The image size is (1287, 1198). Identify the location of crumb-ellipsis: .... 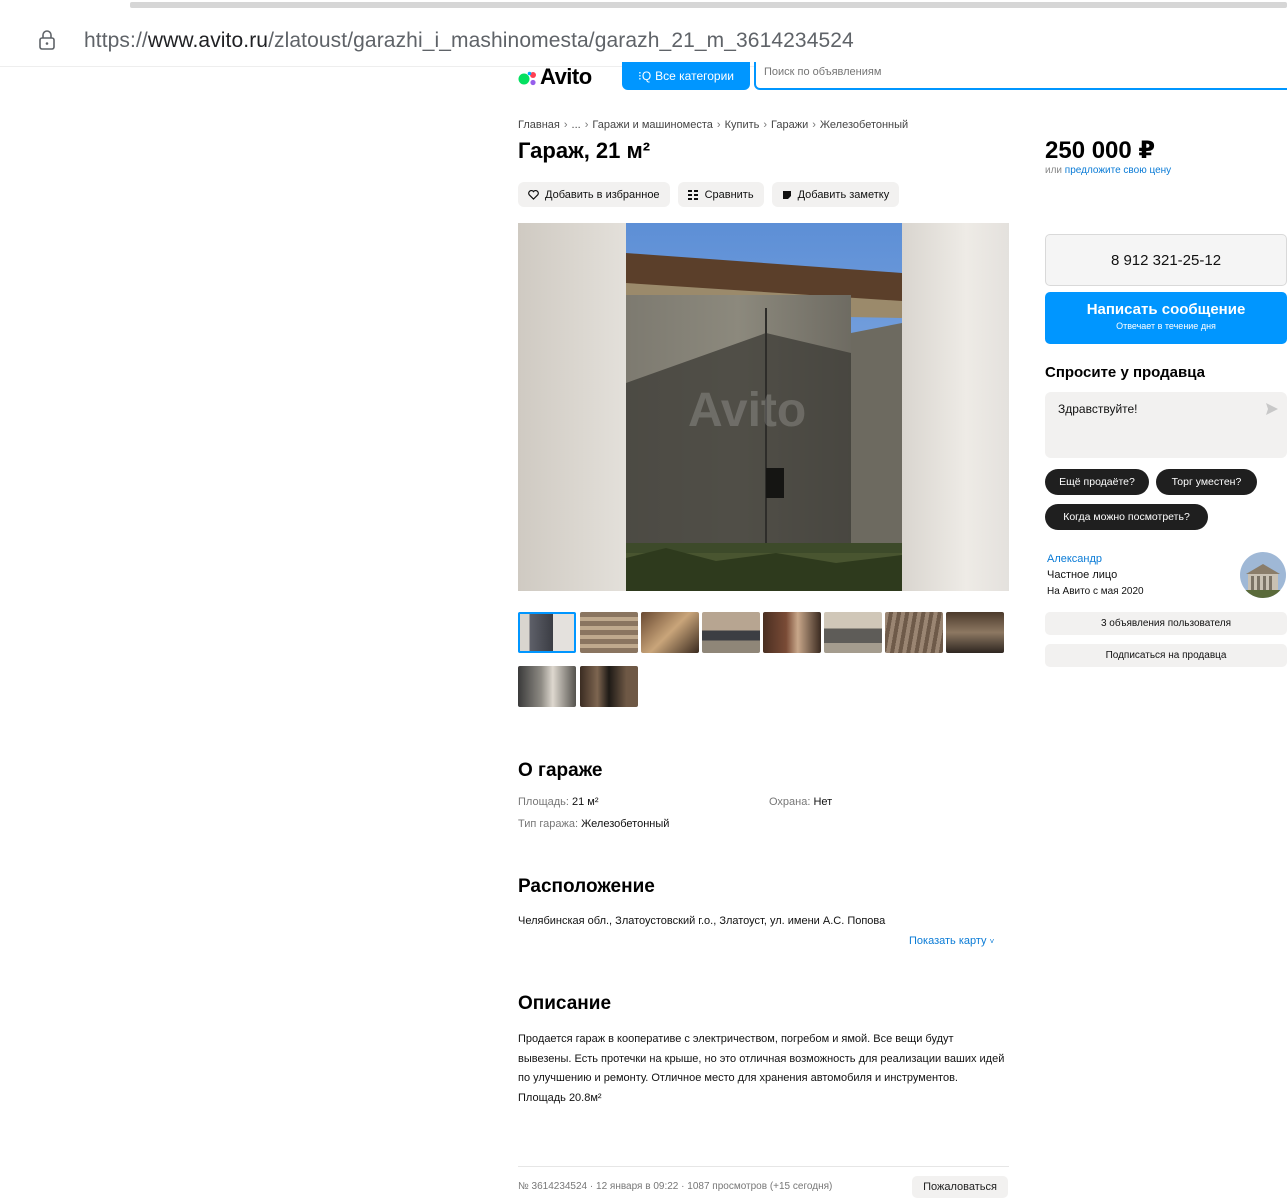
(576, 125).